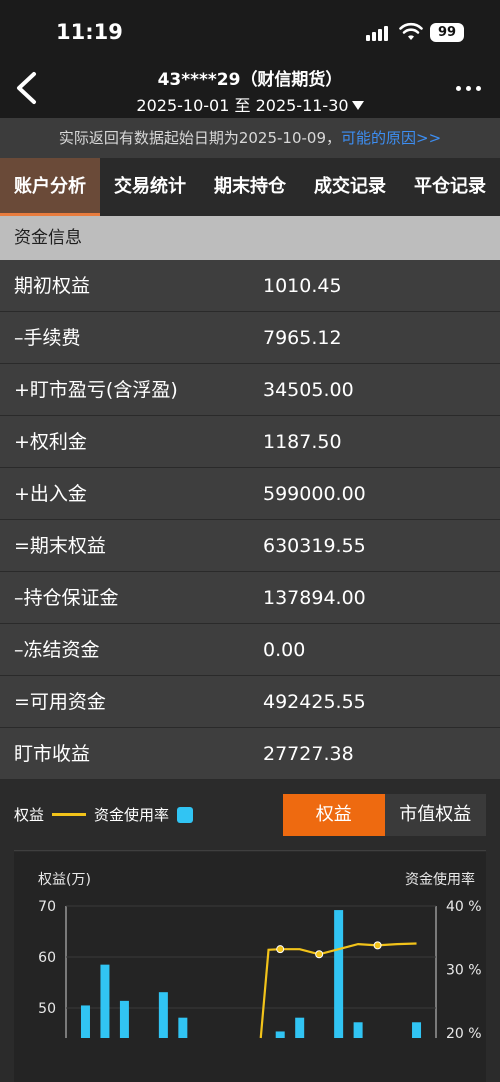 The width and height of the screenshot is (500, 1082). Describe the element at coordinates (447, 32) in the screenshot. I see `battery-icon: 99` at that location.